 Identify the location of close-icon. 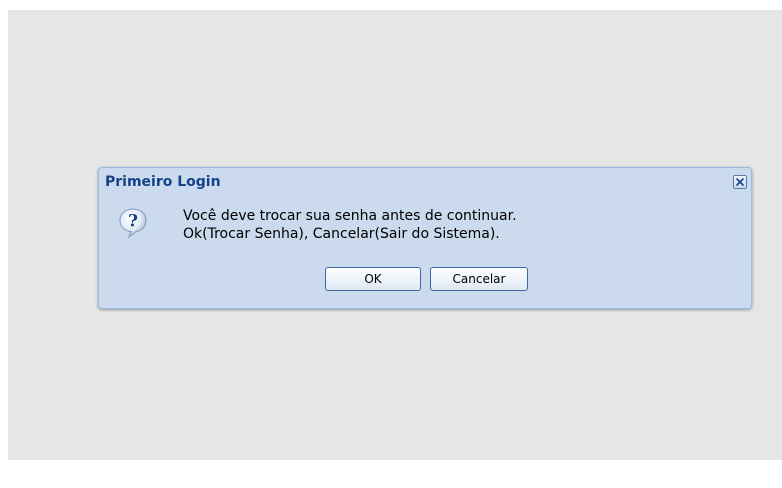
(740, 182).